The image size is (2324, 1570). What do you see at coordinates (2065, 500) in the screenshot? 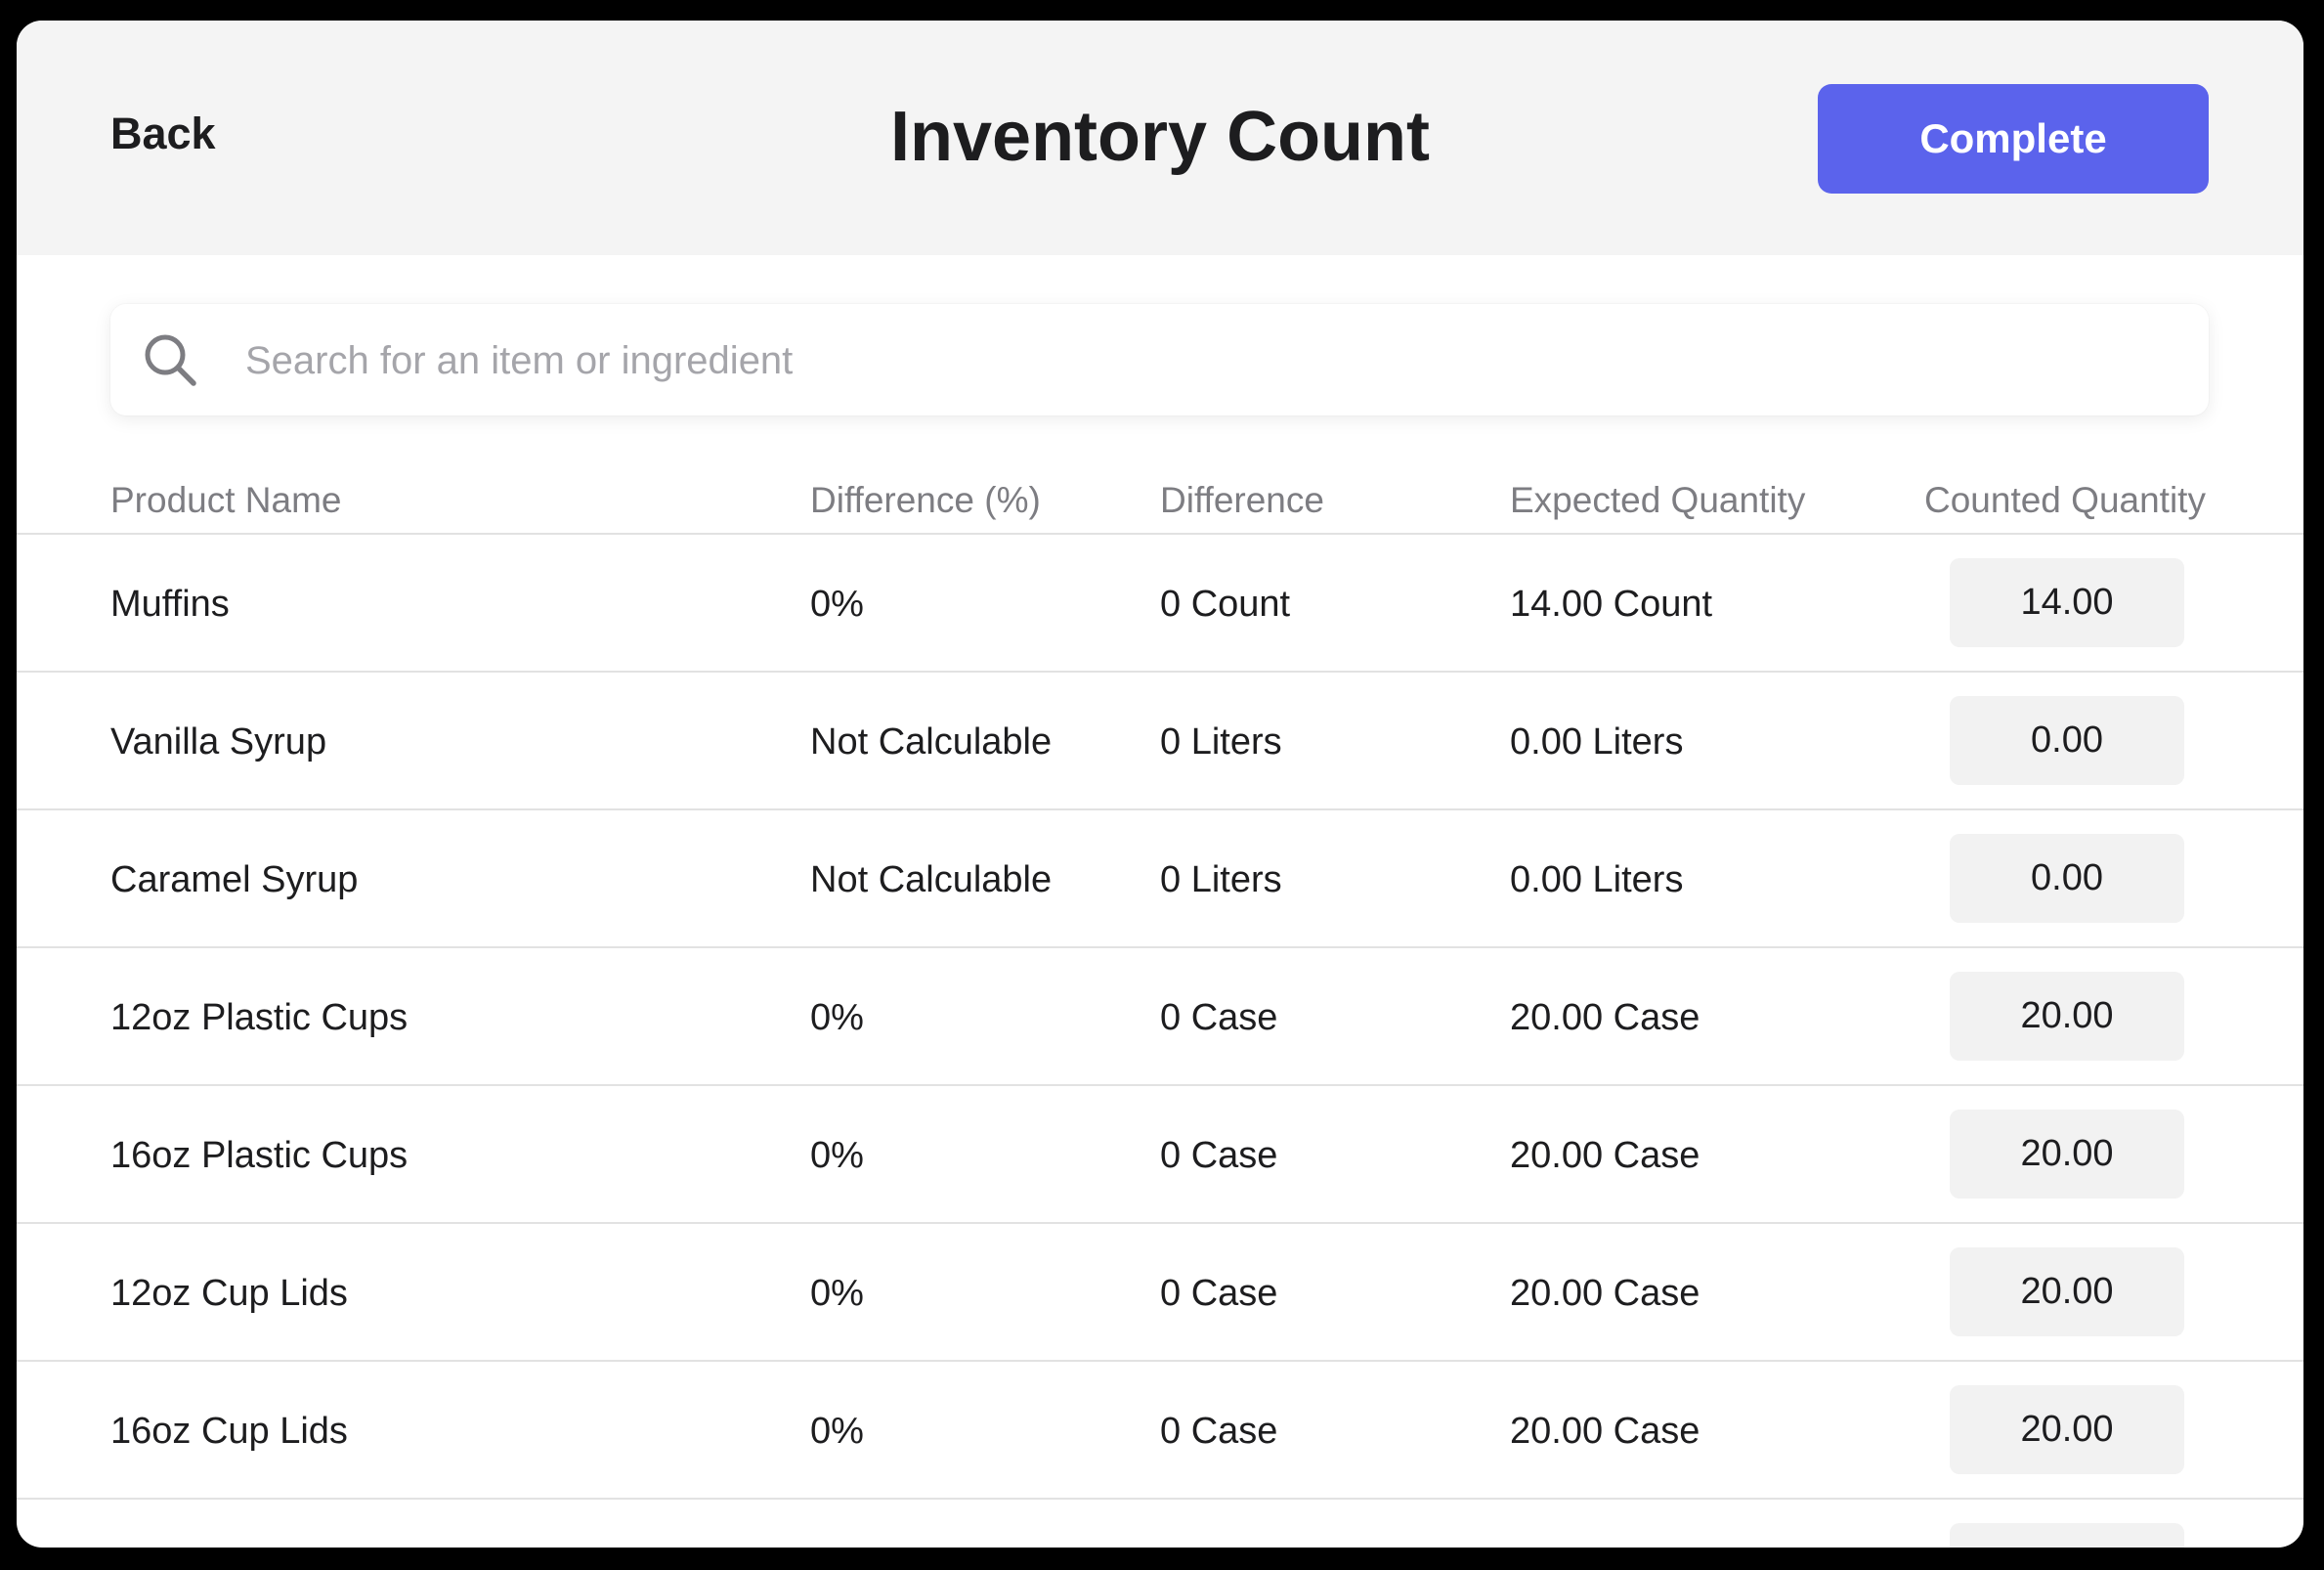
I see `column-header-counted-quantity: Counted Quantity` at bounding box center [2065, 500].